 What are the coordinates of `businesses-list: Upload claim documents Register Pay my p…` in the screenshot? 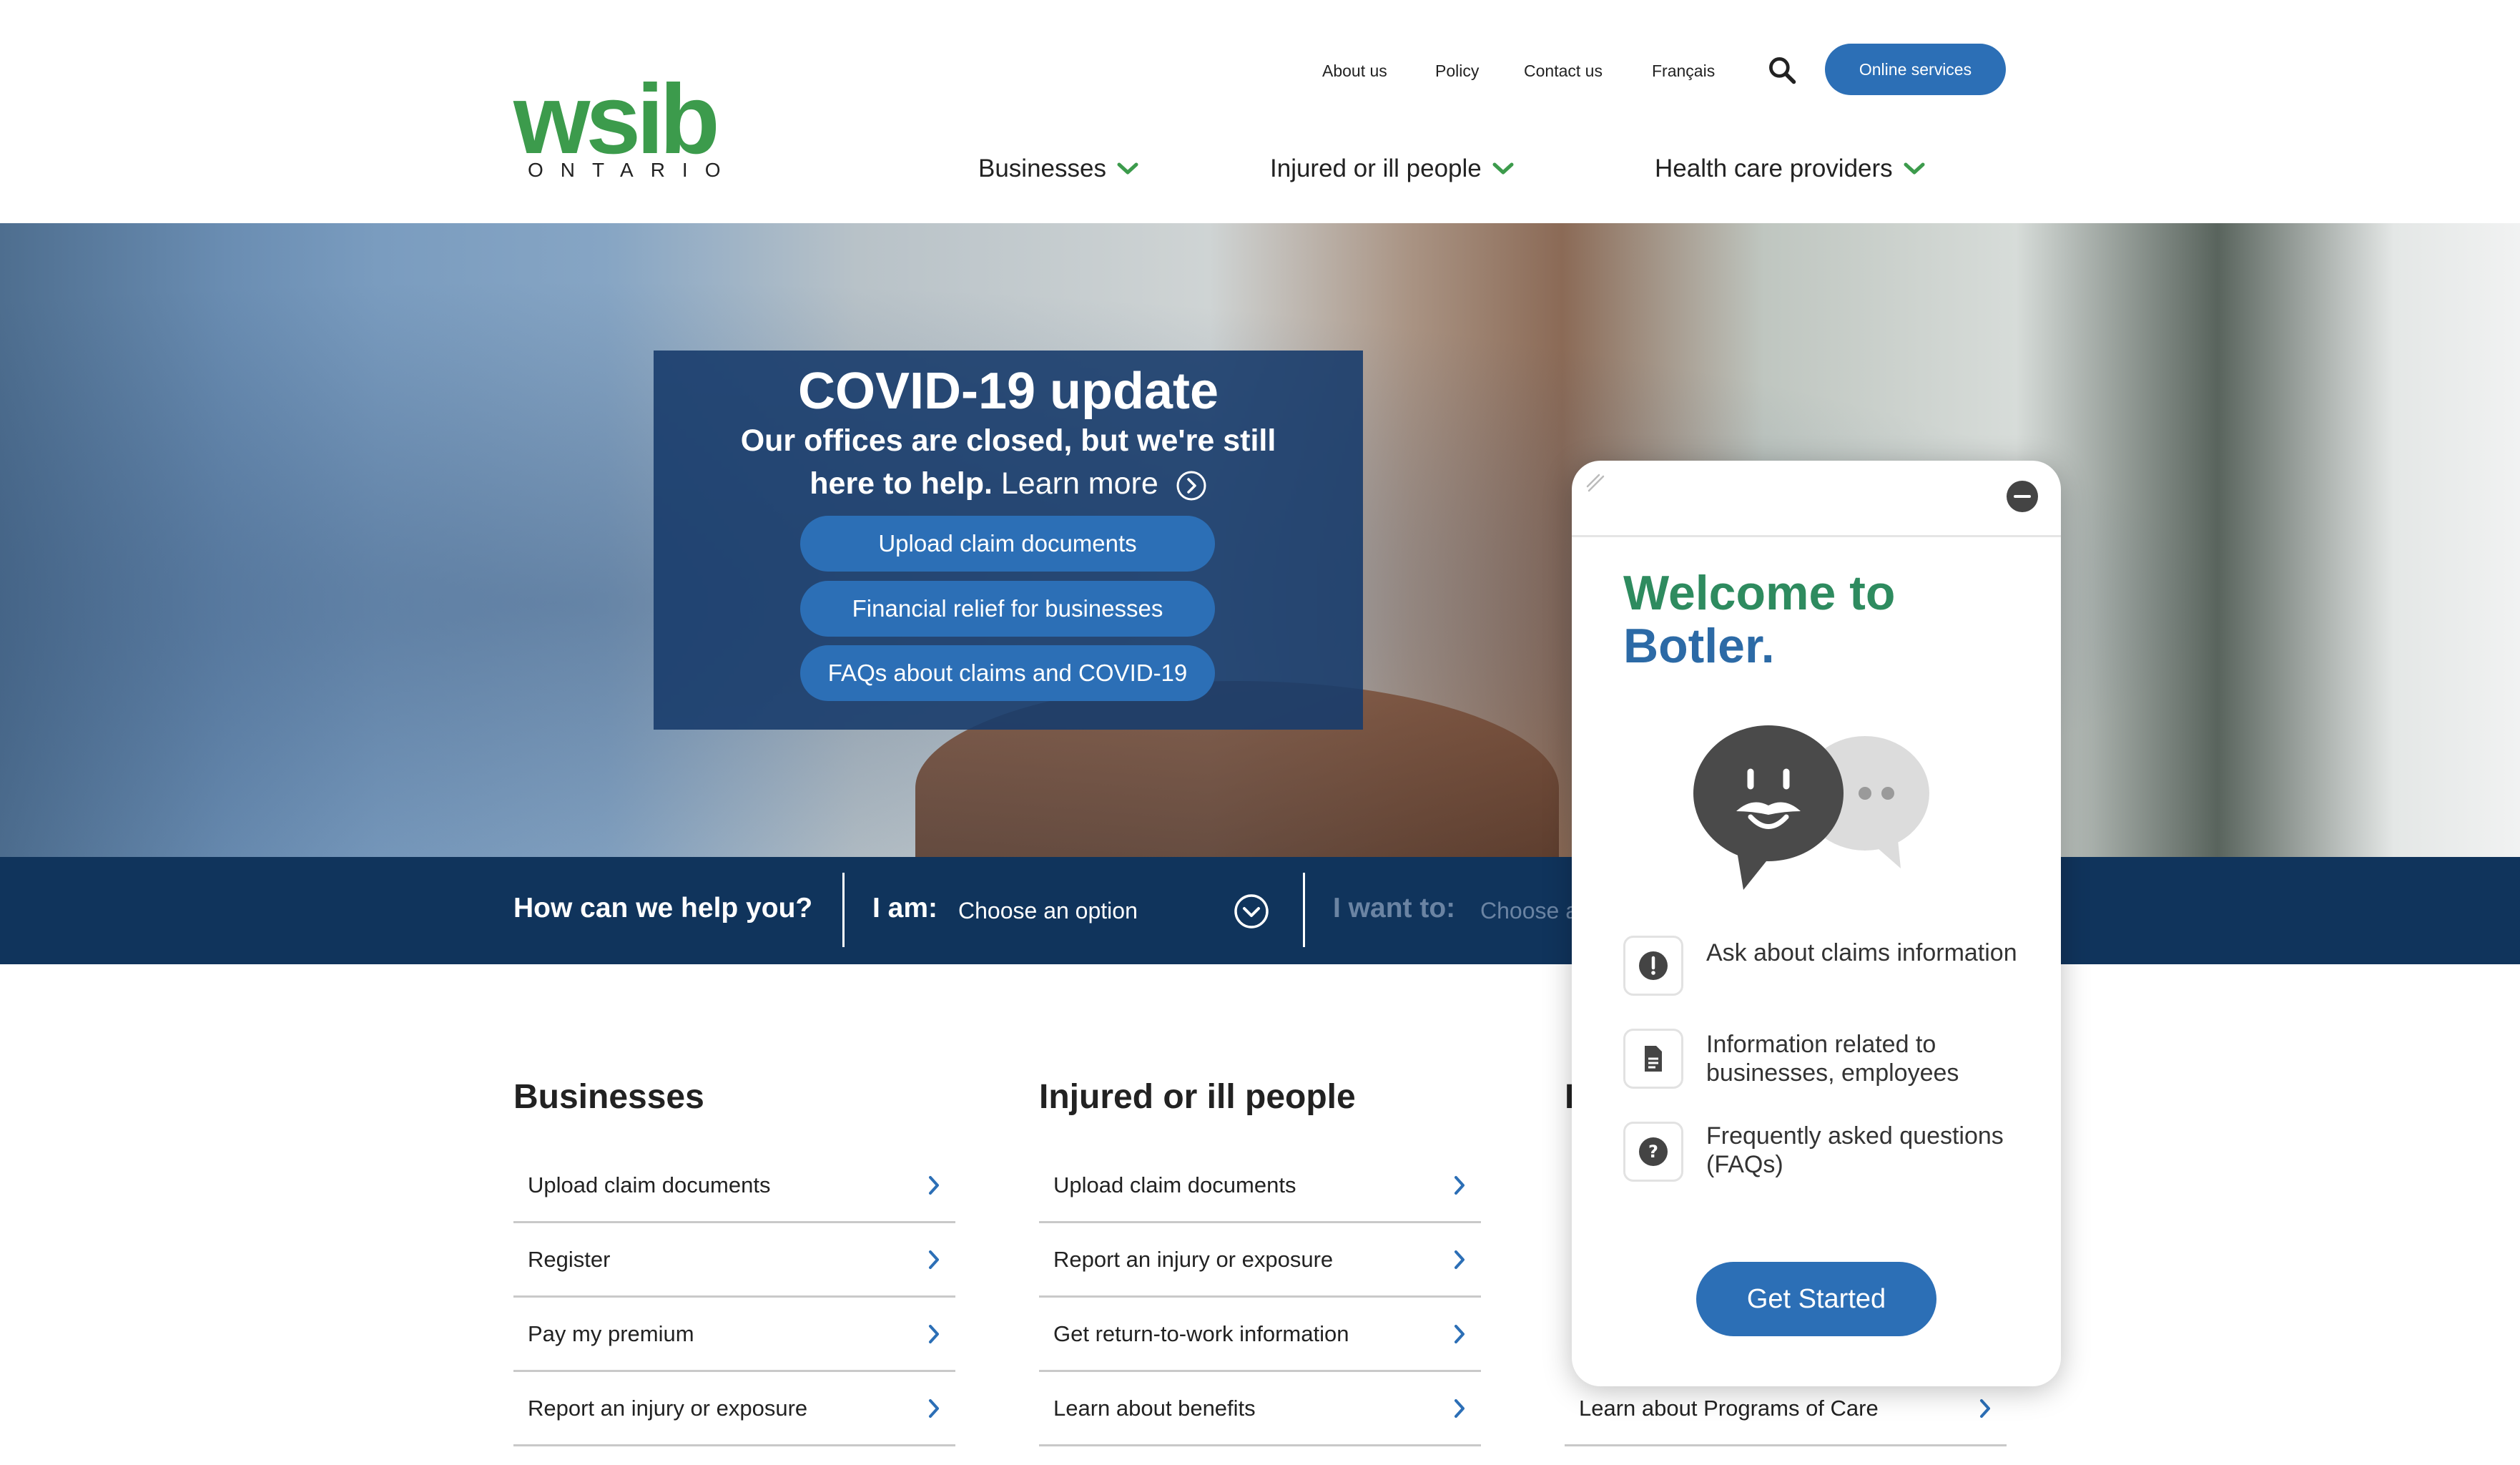 It's located at (734, 1297).